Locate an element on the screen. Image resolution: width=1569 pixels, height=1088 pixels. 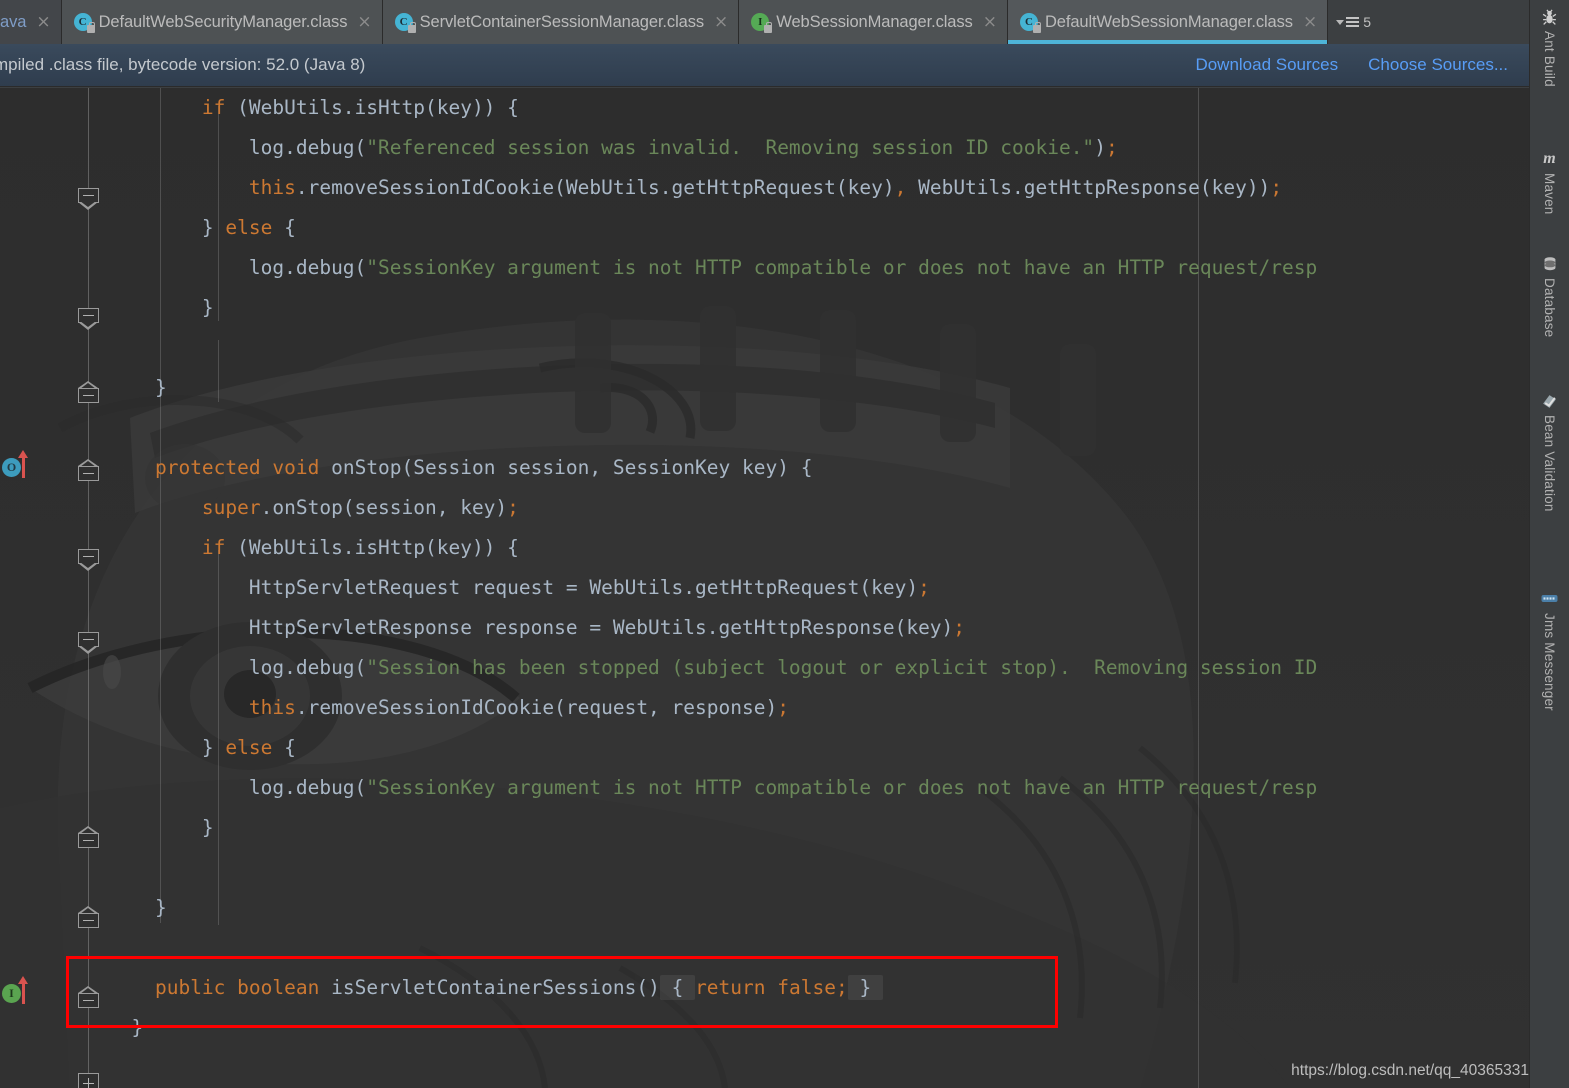
tool-window-button-jms-messenger: Jms Messenger is located at coordinates (1549, 650).